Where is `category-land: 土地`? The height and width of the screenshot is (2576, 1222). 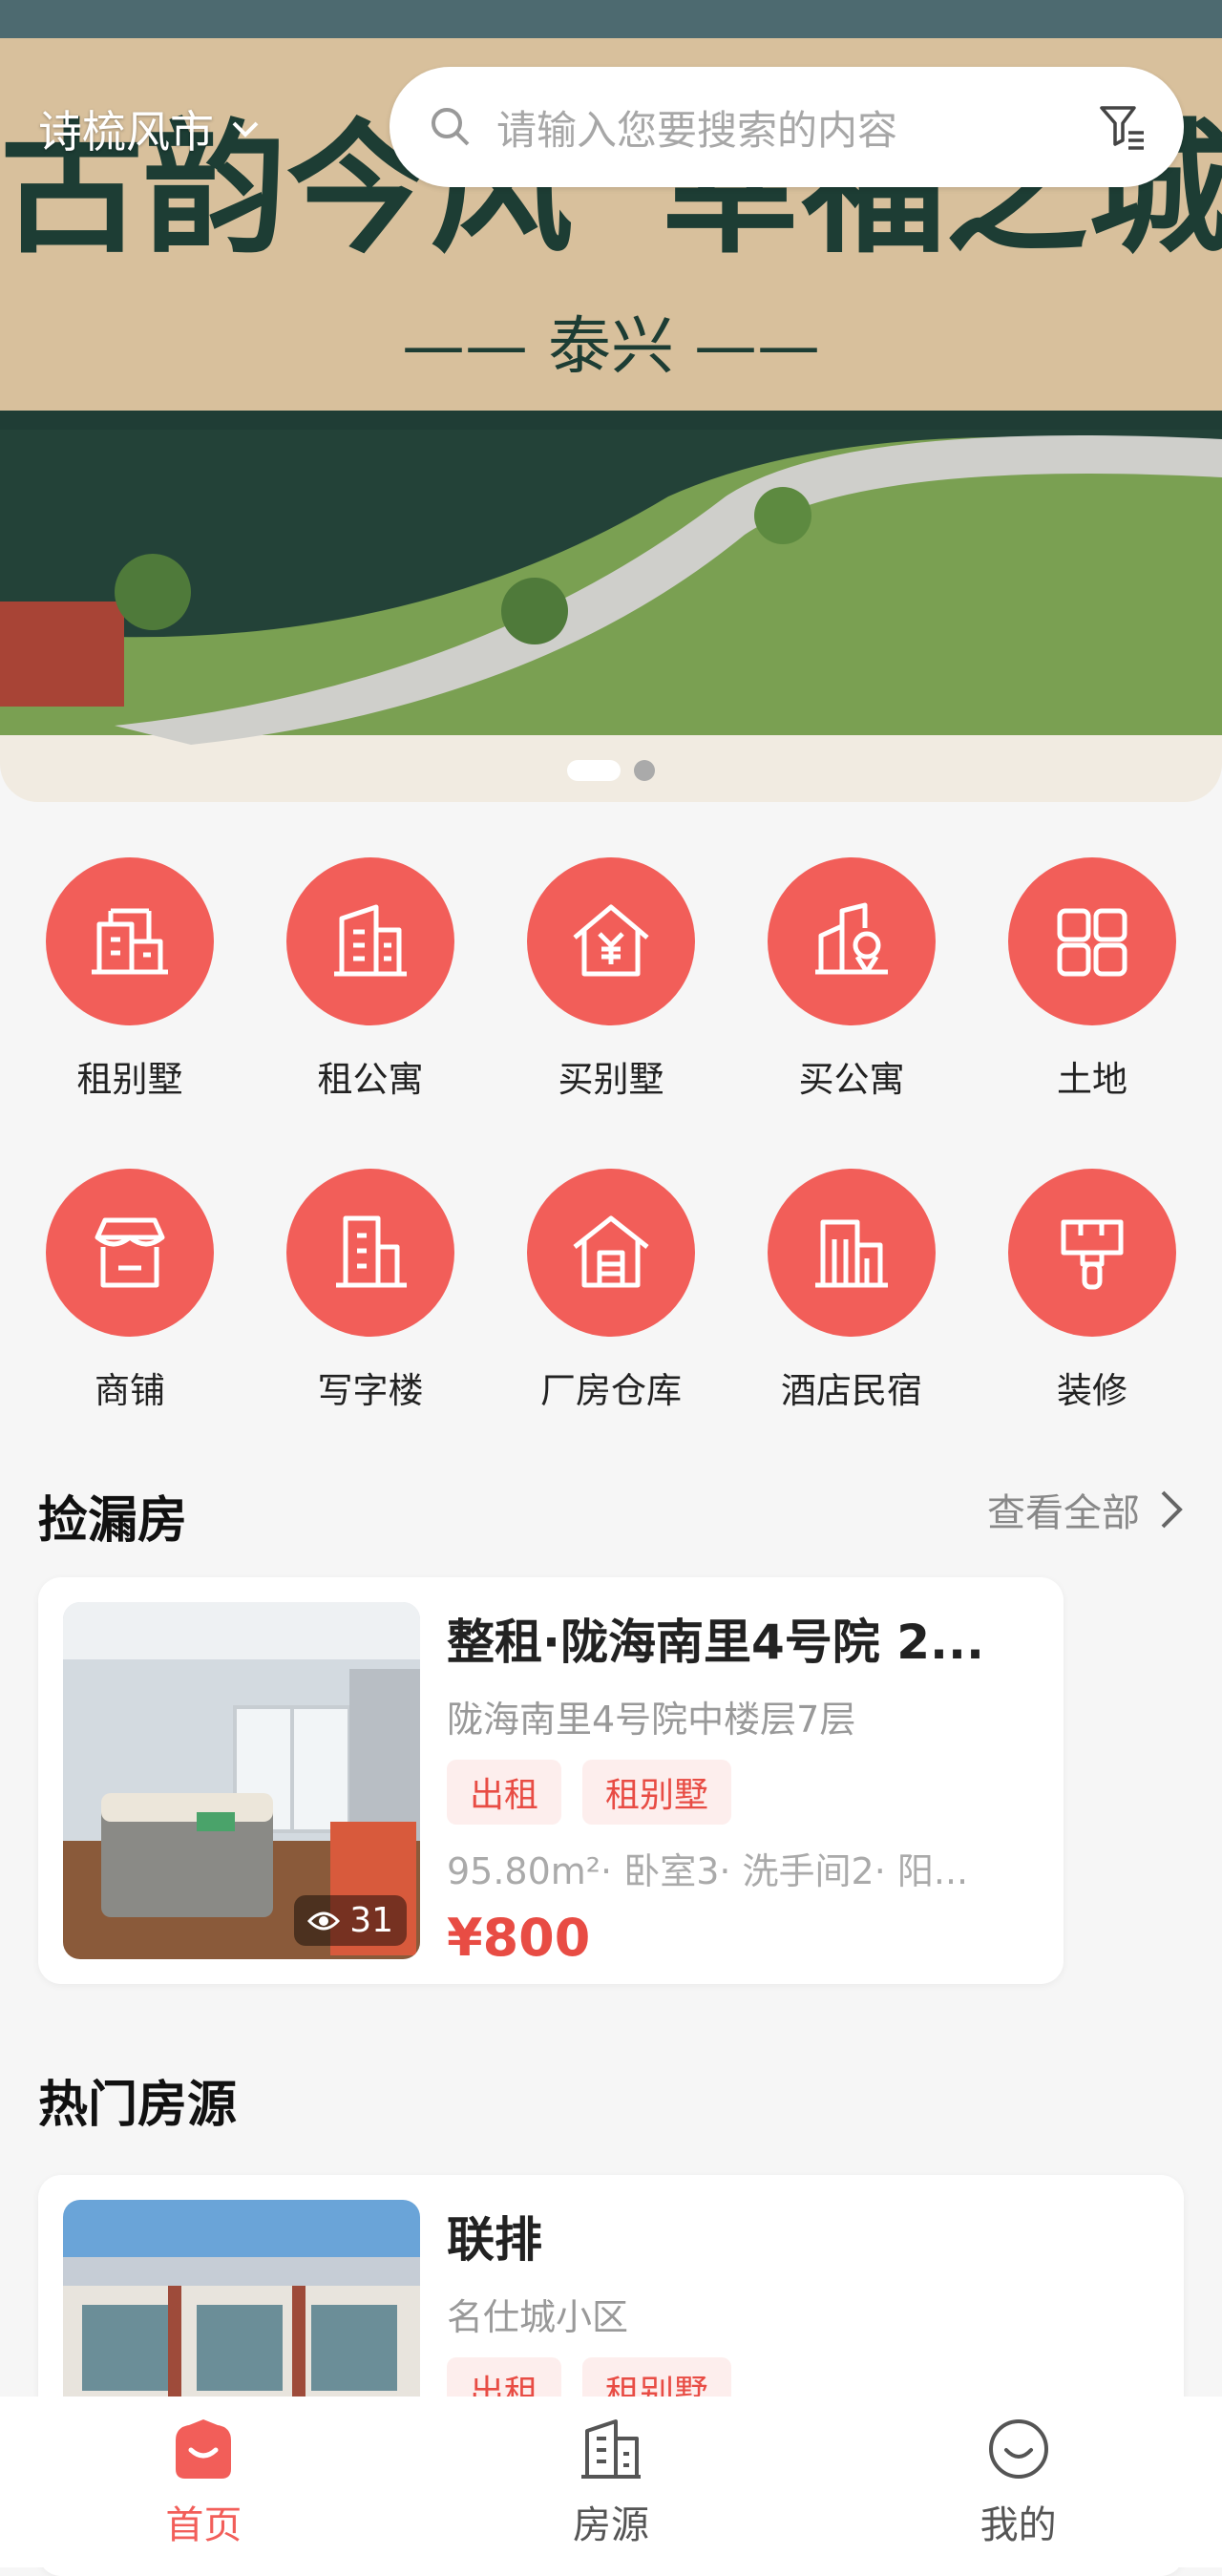 category-land: 土地 is located at coordinates (1092, 979).